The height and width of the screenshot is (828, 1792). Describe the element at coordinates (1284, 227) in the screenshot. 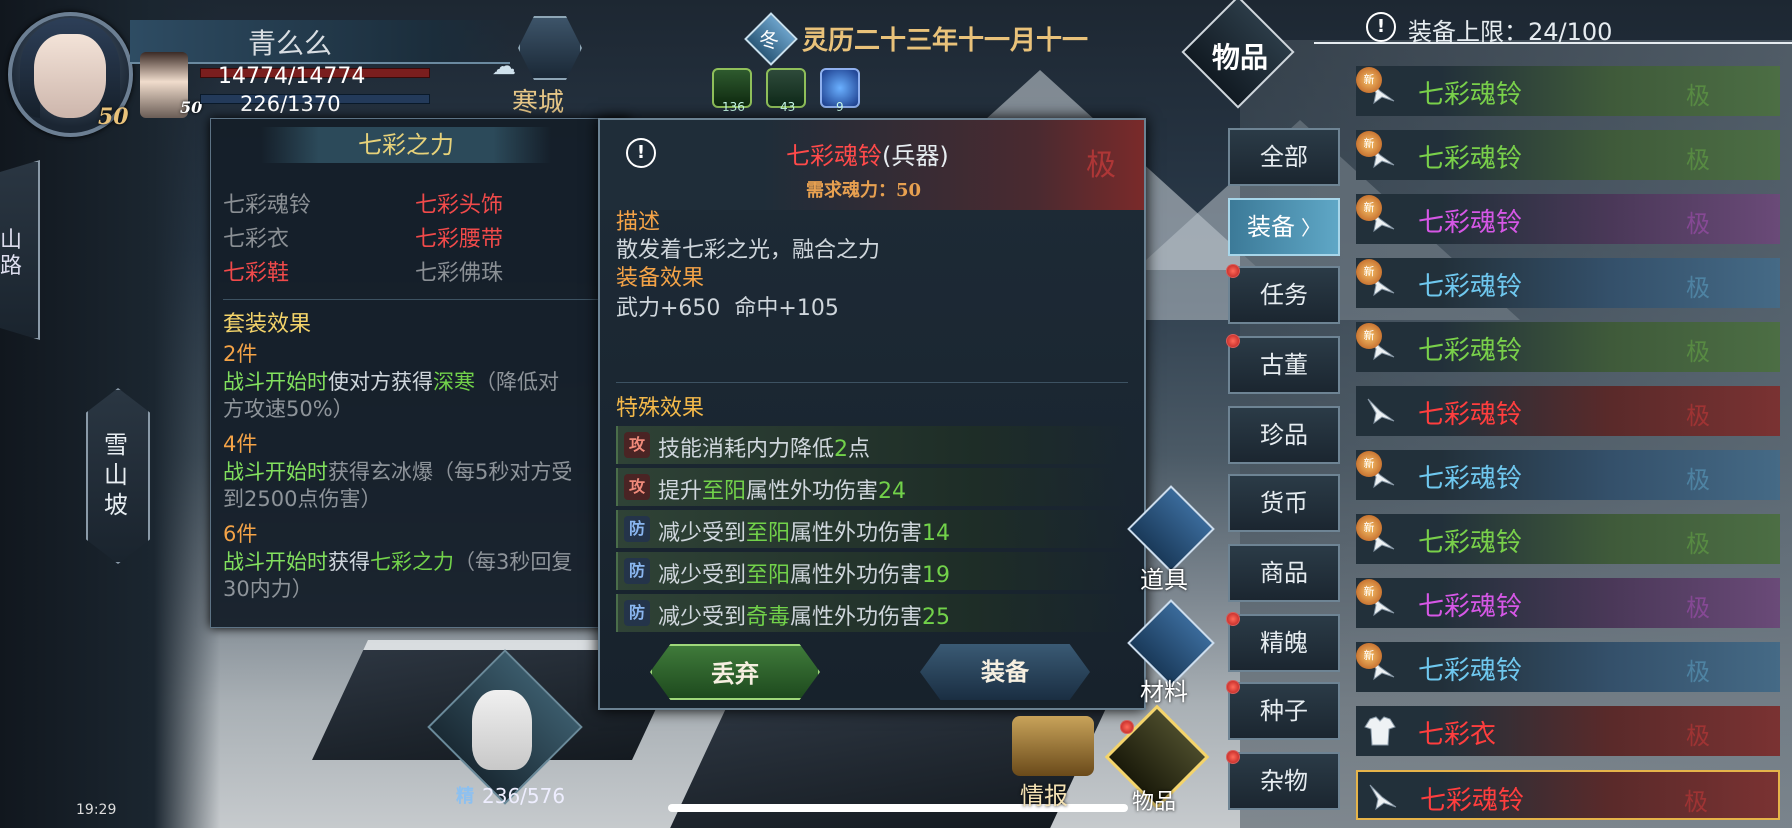

I see `category-equipment: 装备〉` at that location.